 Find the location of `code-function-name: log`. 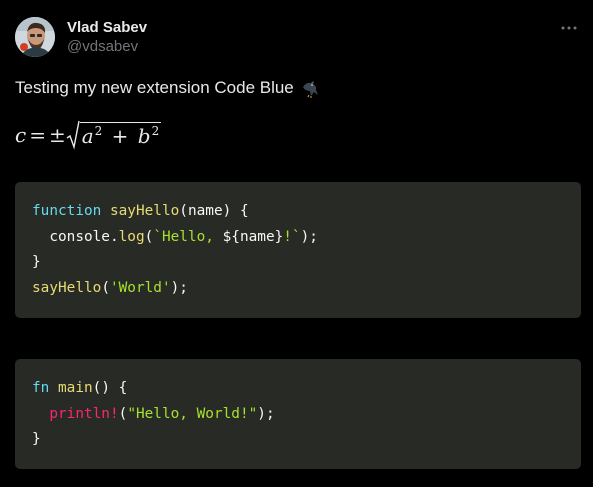

code-function-name: log is located at coordinates (131, 236).